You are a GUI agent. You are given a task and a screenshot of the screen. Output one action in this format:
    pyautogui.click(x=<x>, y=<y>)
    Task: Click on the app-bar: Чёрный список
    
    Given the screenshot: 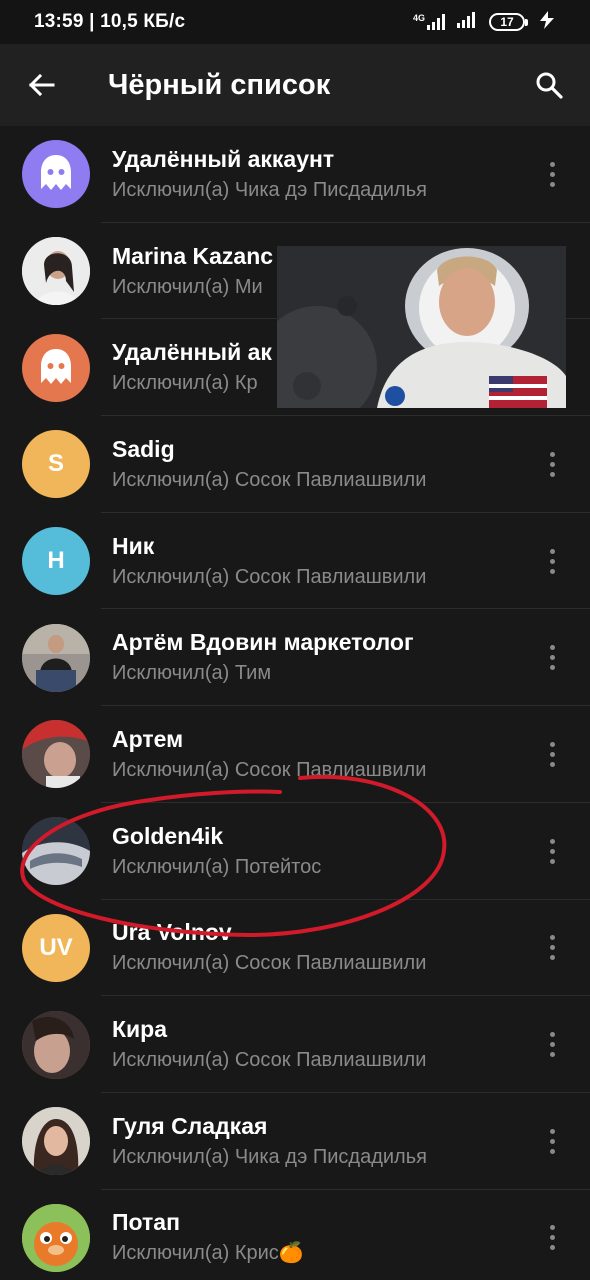 What is the action you would take?
    pyautogui.click(x=295, y=85)
    